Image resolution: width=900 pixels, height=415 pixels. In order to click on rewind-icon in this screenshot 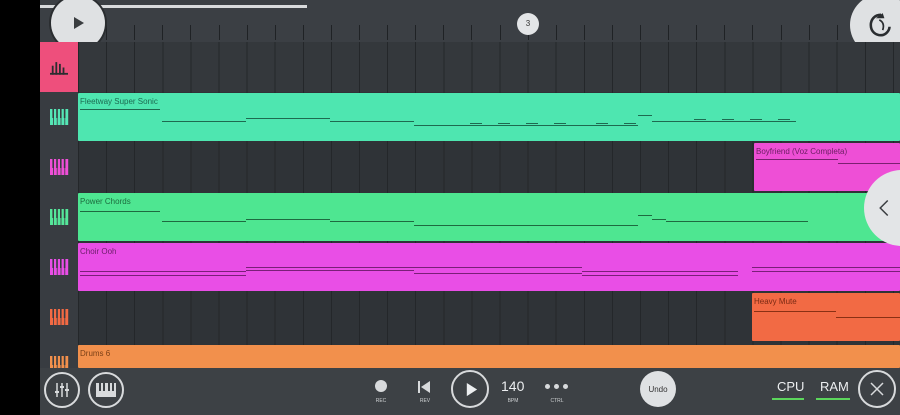, I will do `click(424, 387)`.